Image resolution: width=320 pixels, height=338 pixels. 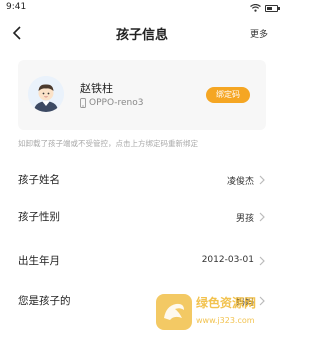 I want to click on status-time: 9:41, so click(x=16, y=7).